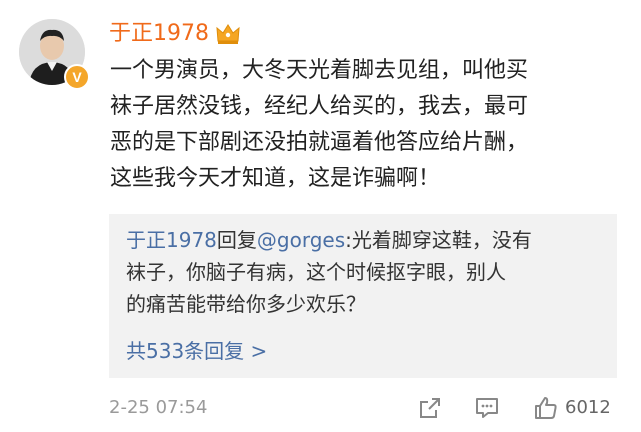 The image size is (641, 432). I want to click on comment-icon, so click(487, 408).